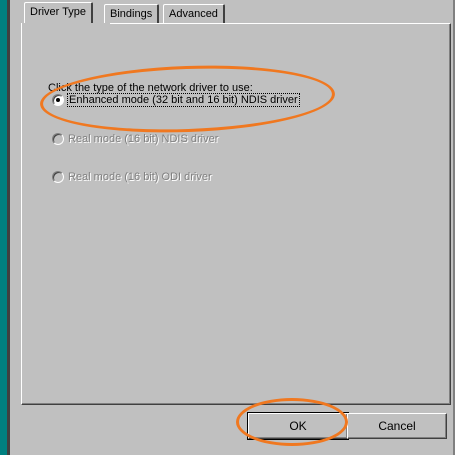 The image size is (455, 455). I want to click on option-real-mode-ndis-label: Real mode (16 bit) NDIS driver, so click(143, 139).